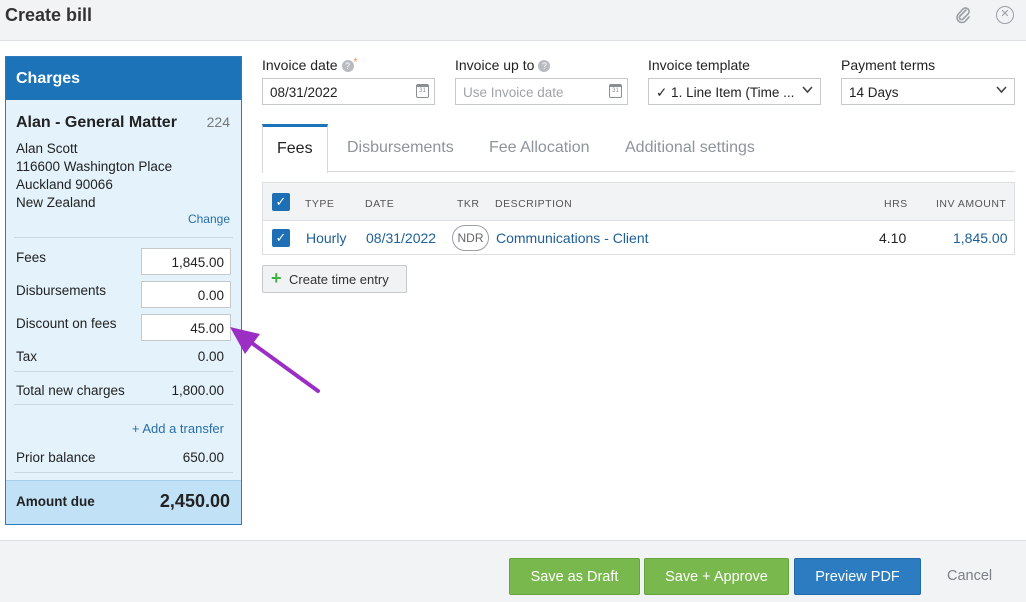  I want to click on tabs-underline, so click(638, 171).